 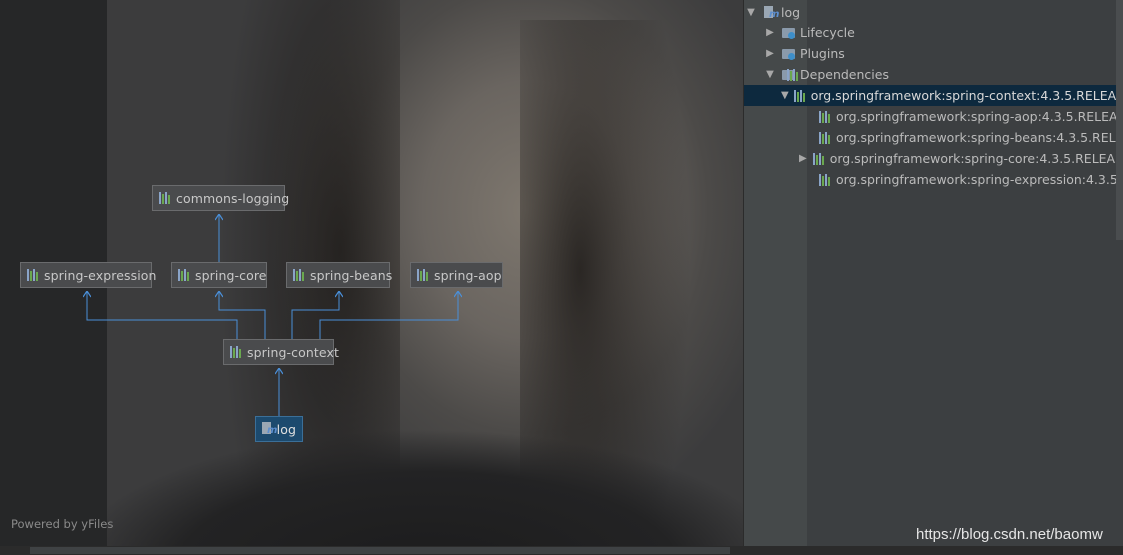 What do you see at coordinates (1119, 120) in the screenshot?
I see `tree-vertical-scrollbar` at bounding box center [1119, 120].